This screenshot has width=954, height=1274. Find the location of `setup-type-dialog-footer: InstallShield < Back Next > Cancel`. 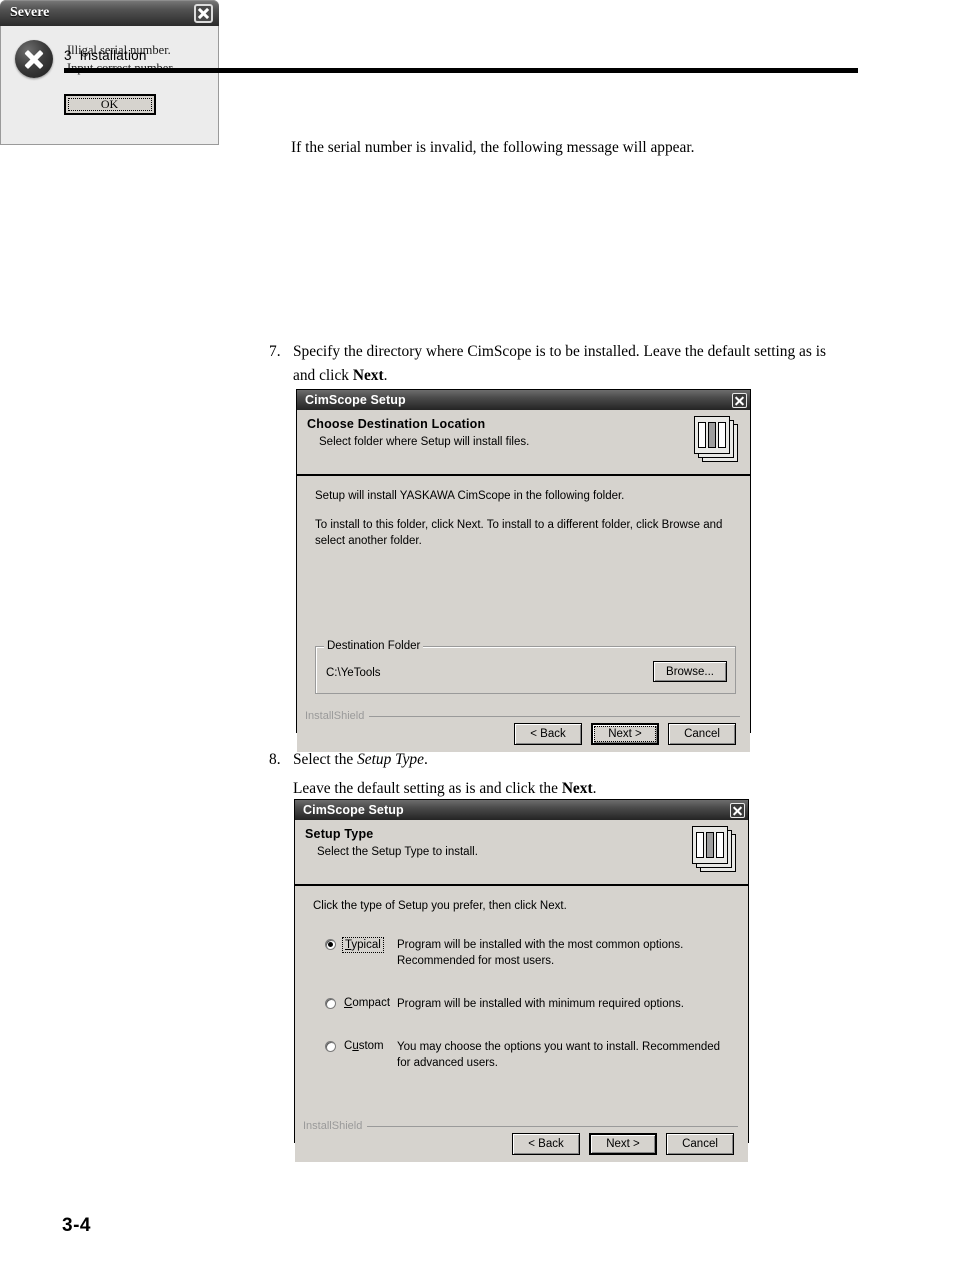

setup-type-dialog-footer: InstallShield < Back Next > Cancel is located at coordinates (521, 1137).